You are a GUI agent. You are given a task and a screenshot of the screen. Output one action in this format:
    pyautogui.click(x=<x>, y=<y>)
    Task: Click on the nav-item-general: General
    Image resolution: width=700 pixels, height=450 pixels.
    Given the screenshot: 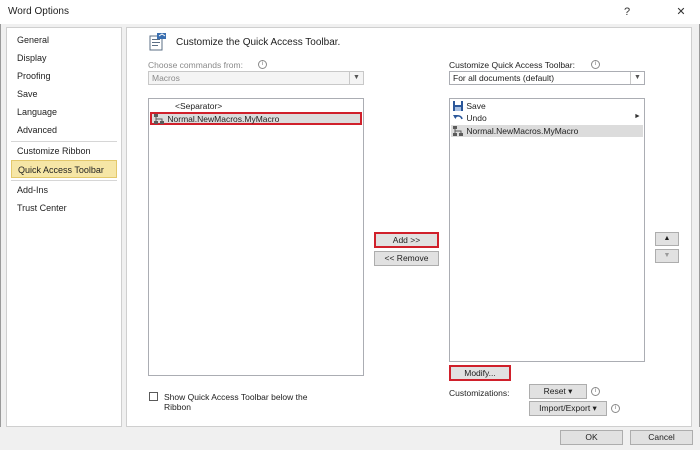 What is the action you would take?
    pyautogui.click(x=64, y=40)
    